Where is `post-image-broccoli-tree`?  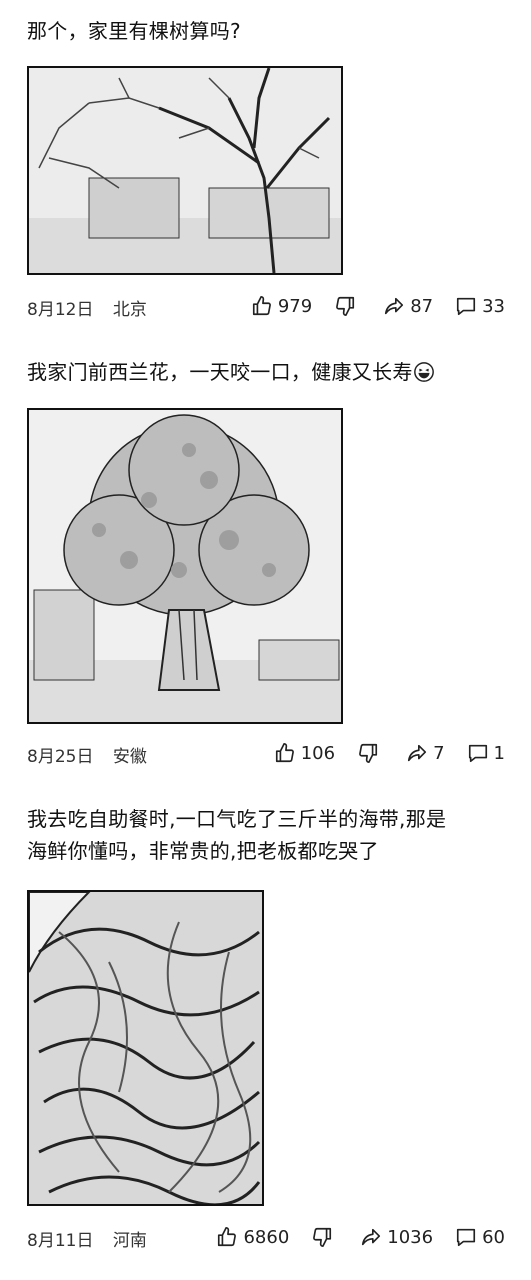 post-image-broccoli-tree is located at coordinates (185, 566).